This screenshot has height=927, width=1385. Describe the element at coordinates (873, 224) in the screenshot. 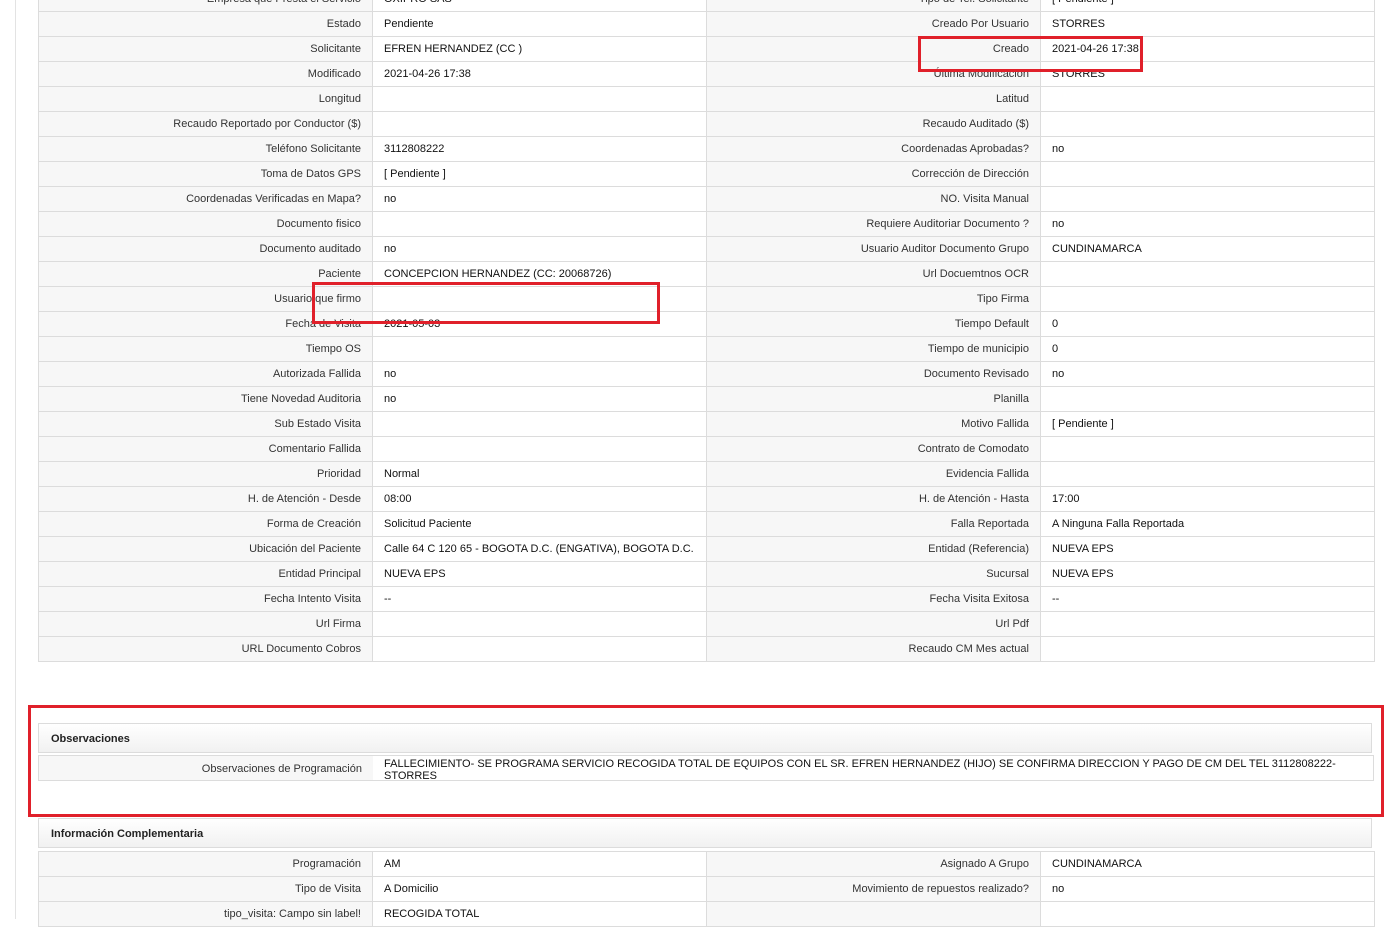

I see `field-label-requiere-auditoriar-documento: Requiere Auditoriar Documento ?` at that location.